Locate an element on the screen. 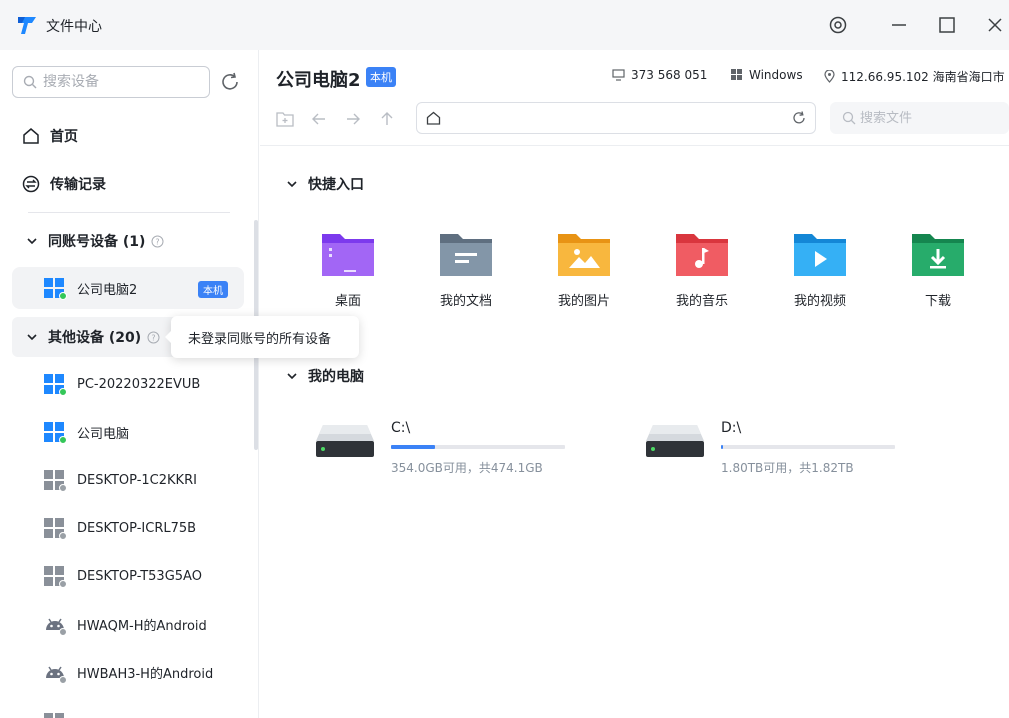 The height and width of the screenshot is (718, 1009). group-title: 同账号设备 (1) is located at coordinates (97, 242).